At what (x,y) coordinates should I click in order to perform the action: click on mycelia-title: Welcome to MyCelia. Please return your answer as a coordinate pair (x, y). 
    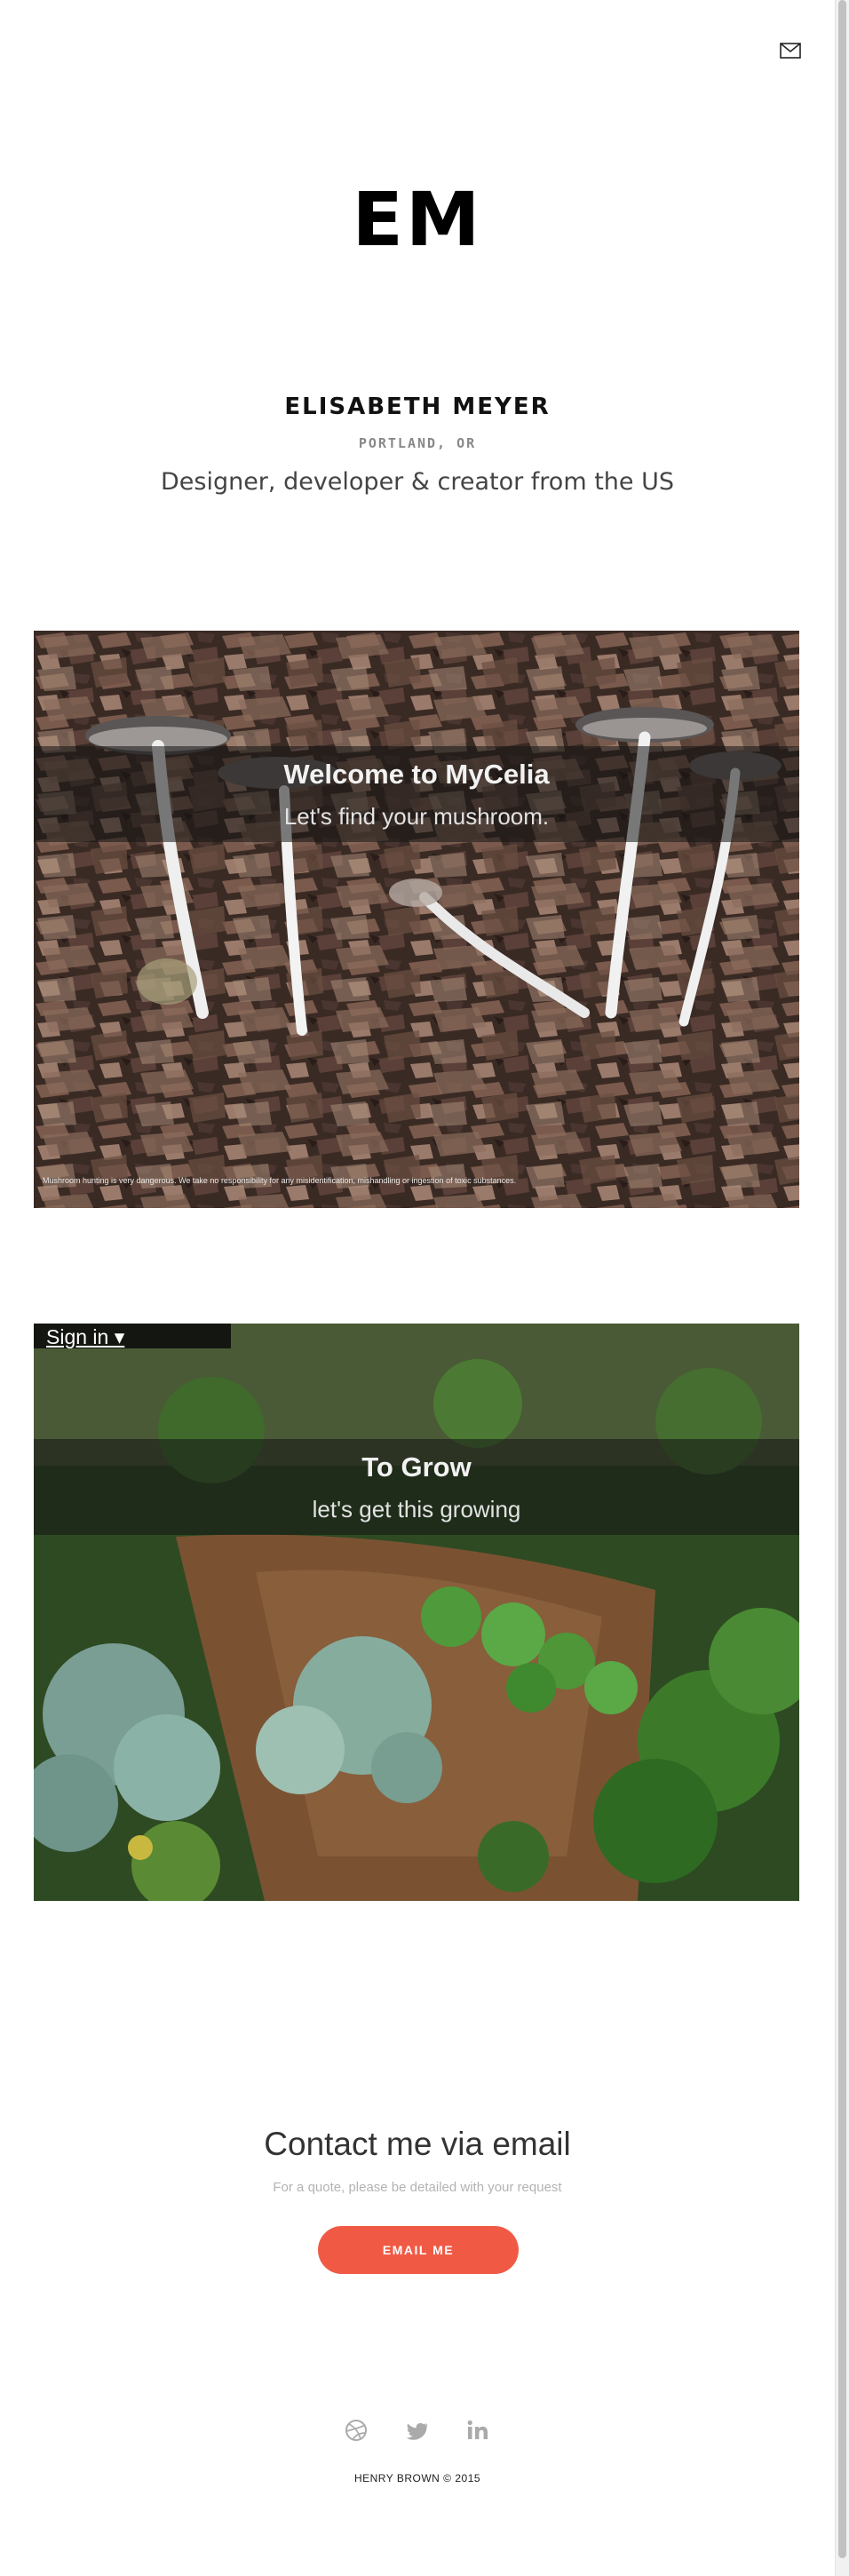
    Looking at the image, I should click on (416, 774).